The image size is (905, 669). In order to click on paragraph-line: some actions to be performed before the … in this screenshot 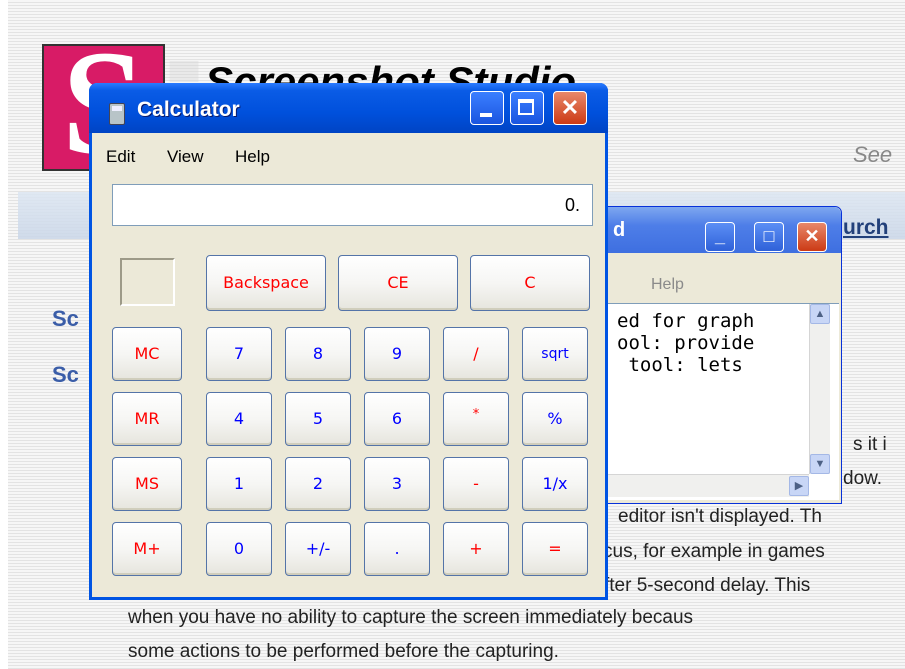, I will do `click(343, 651)`.